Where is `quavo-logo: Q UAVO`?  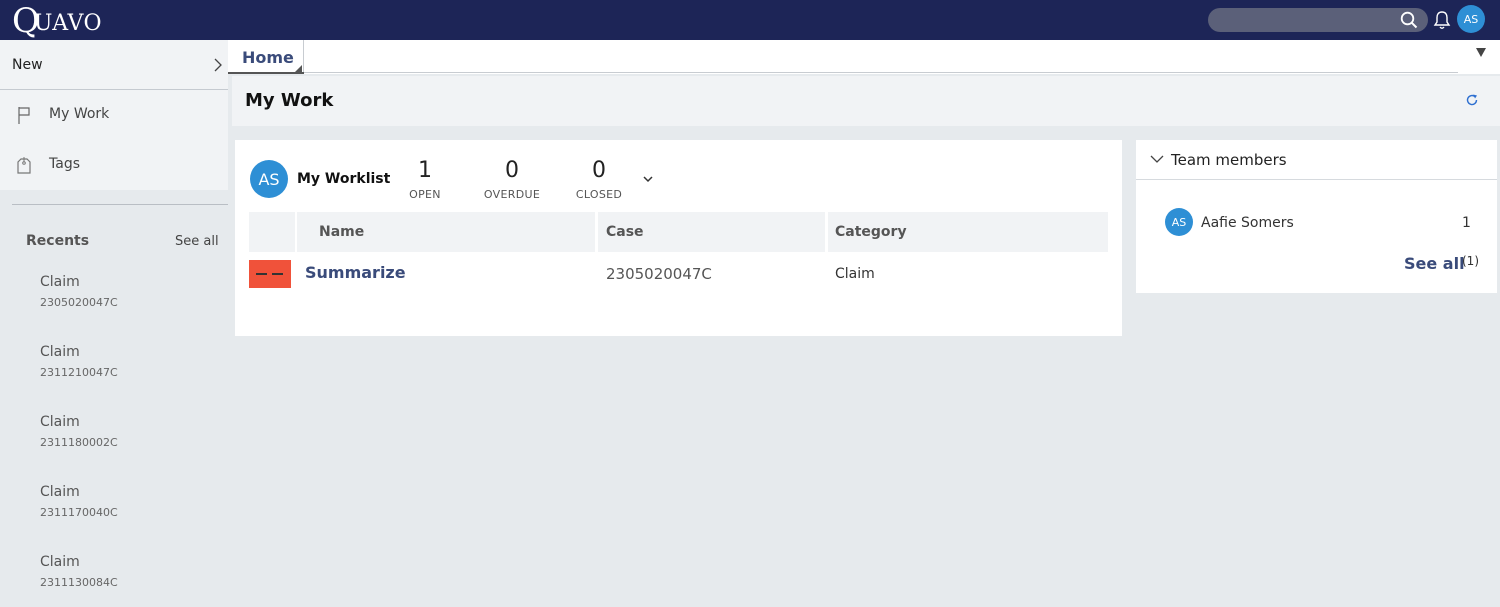
quavo-logo: Q UAVO is located at coordinates (57, 20).